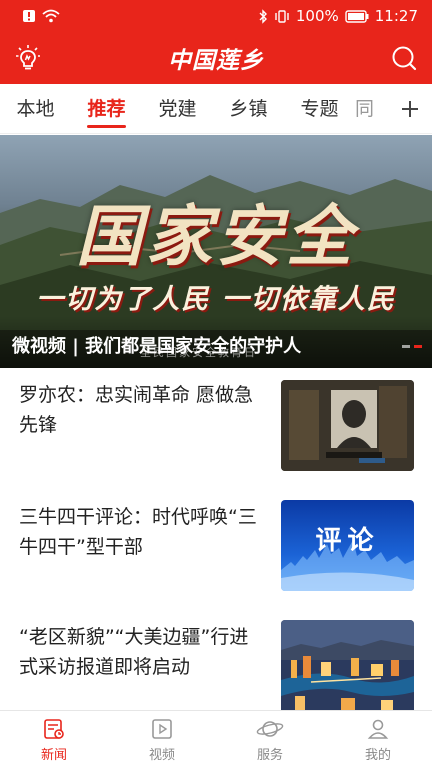  Describe the element at coordinates (177, 108) in the screenshot. I see `tab-party: 党建` at that location.